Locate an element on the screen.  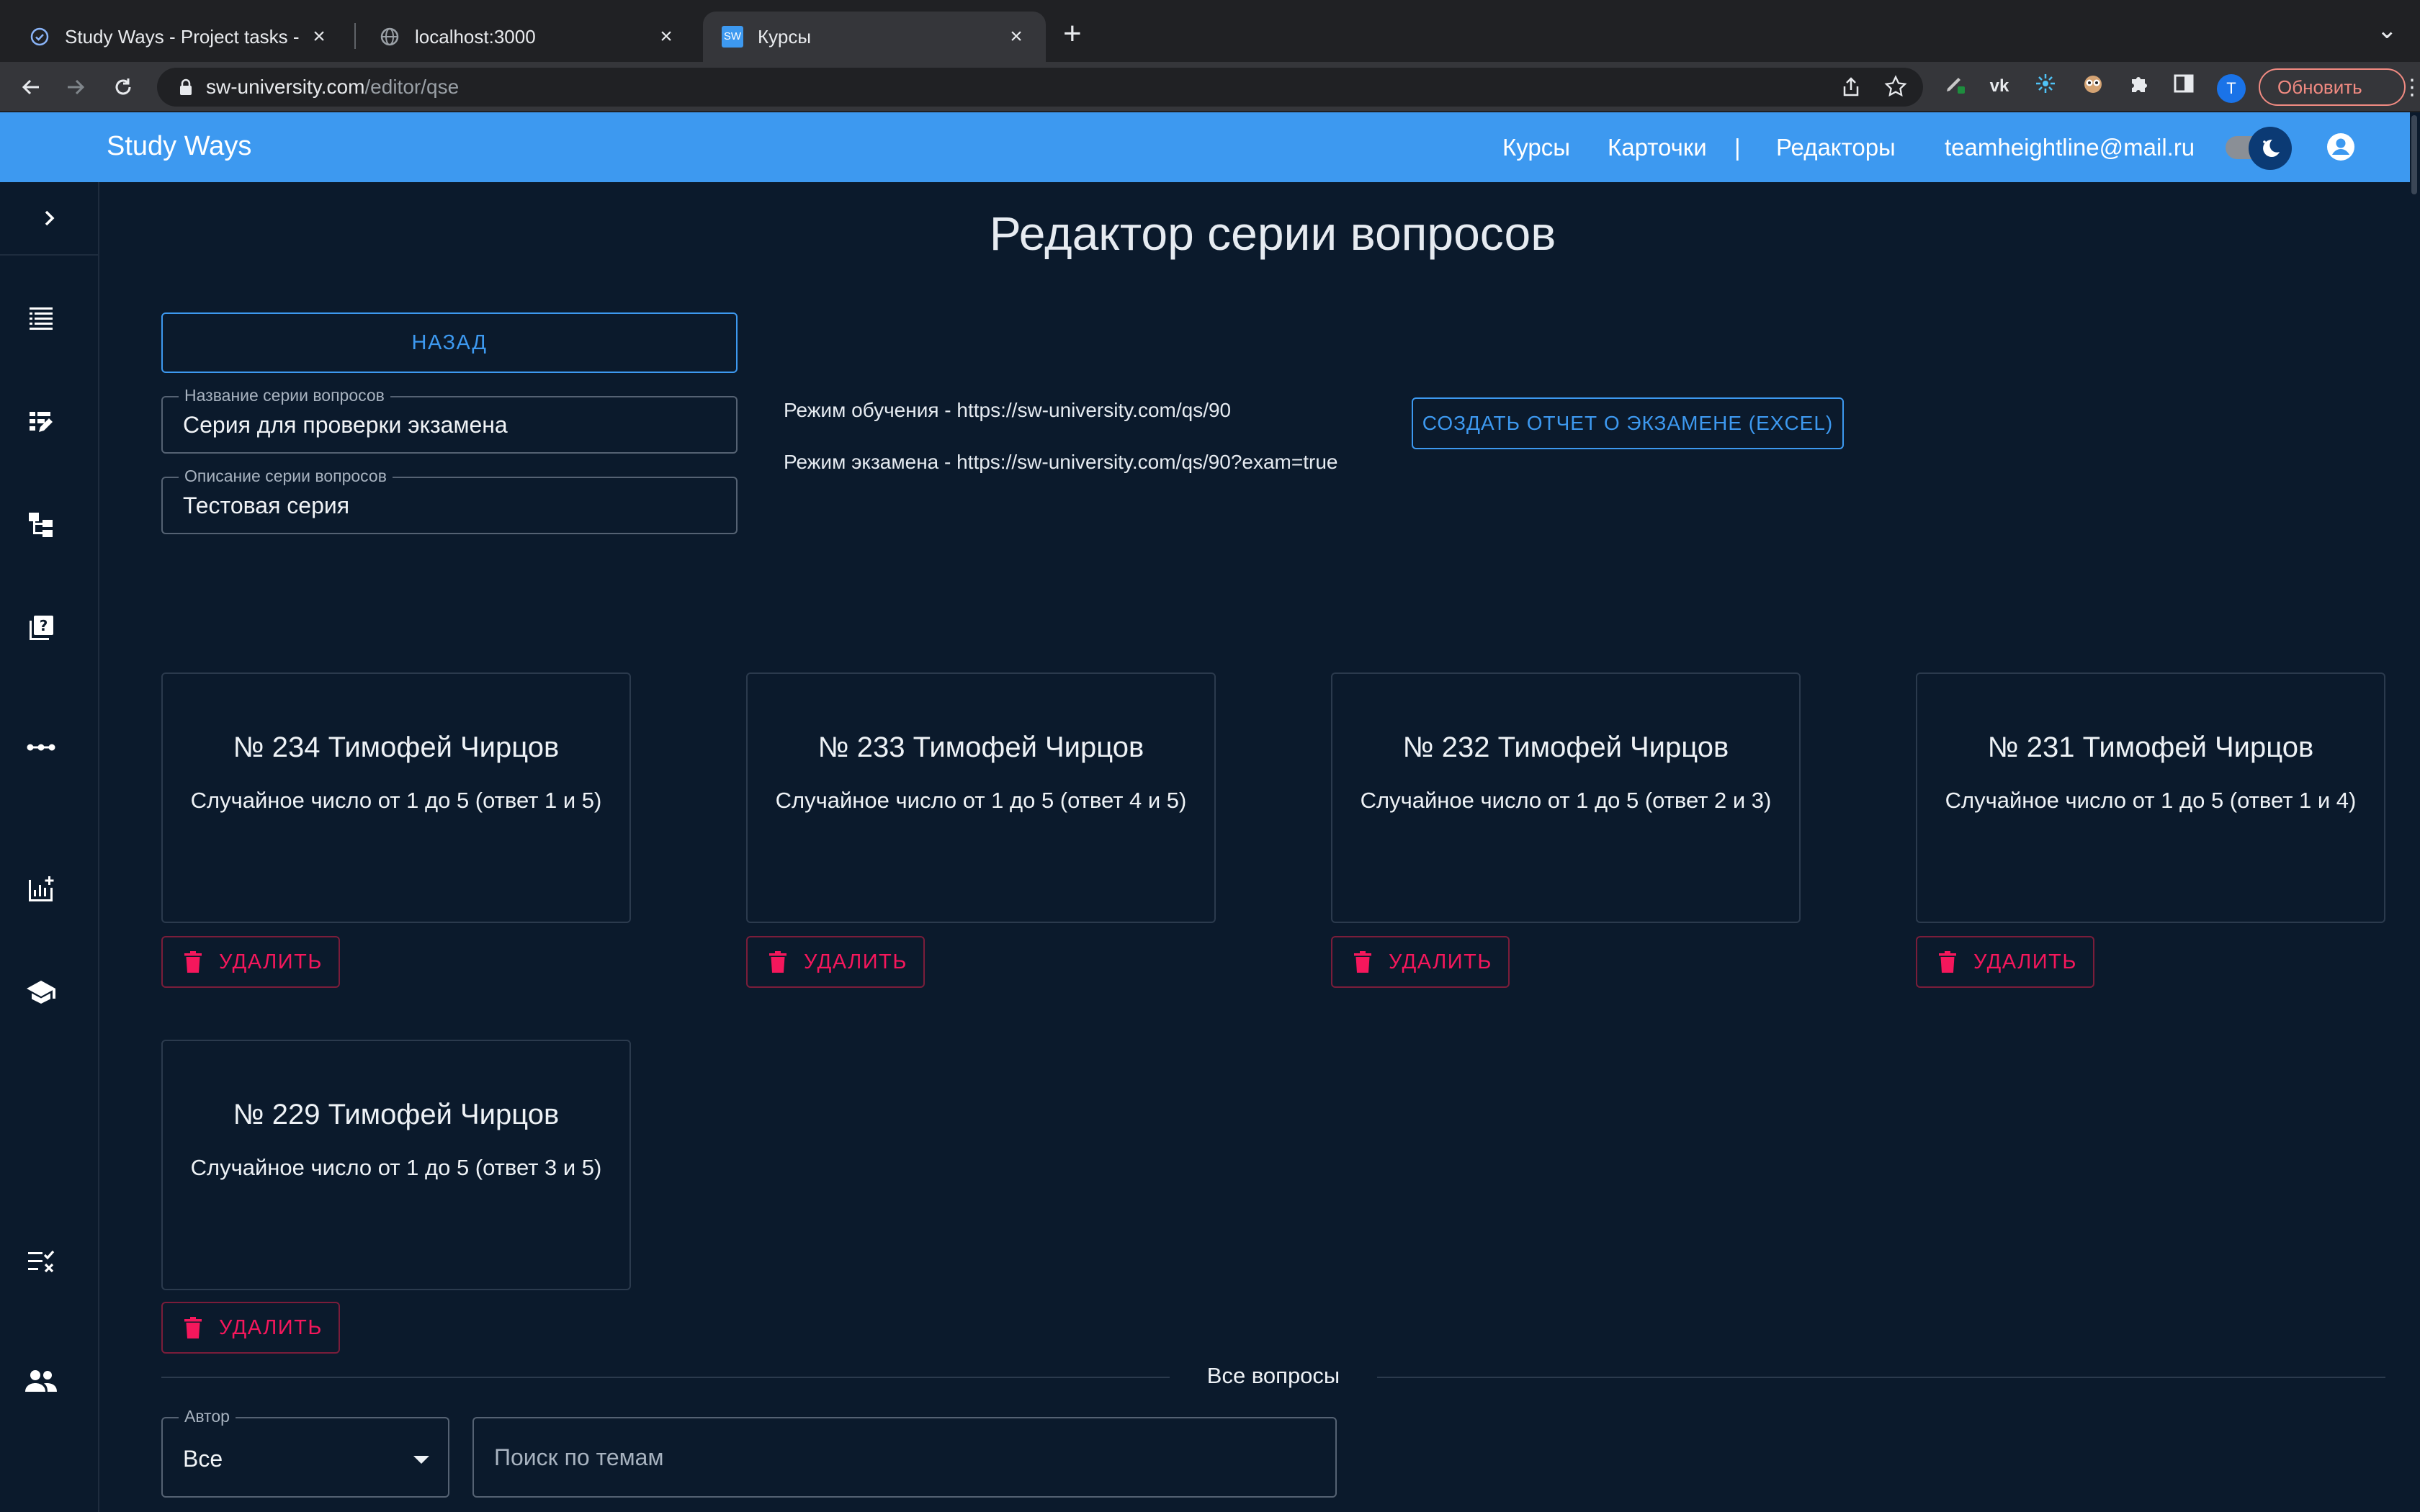
list-icon is located at coordinates (41, 318).